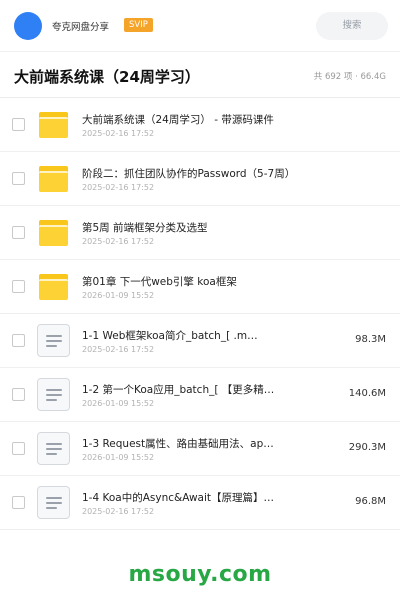  Describe the element at coordinates (200, 574) in the screenshot. I see `watermark-text: msouy.com` at that location.